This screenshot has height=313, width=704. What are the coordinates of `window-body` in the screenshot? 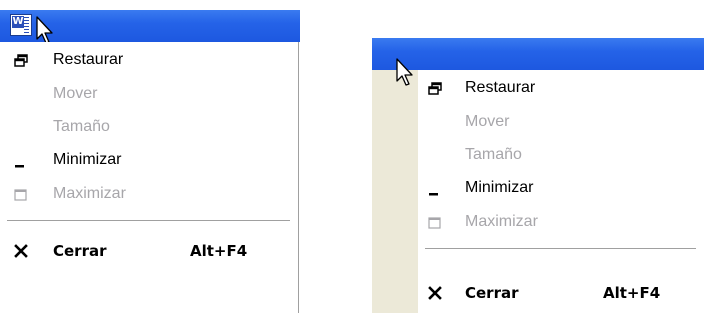 It's located at (395, 191).